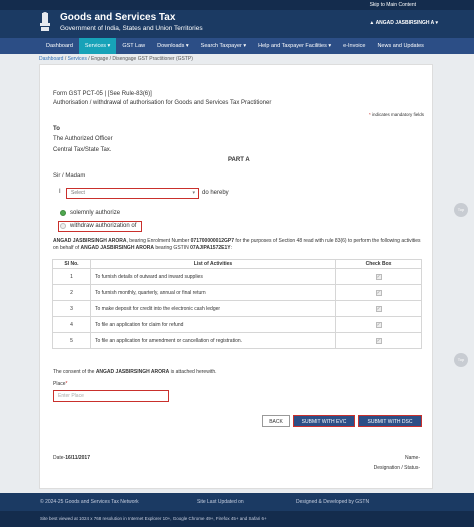 This screenshot has width=474, height=527. What do you see at coordinates (59, 458) in the screenshot?
I see `date-label: Date-` at bounding box center [59, 458].